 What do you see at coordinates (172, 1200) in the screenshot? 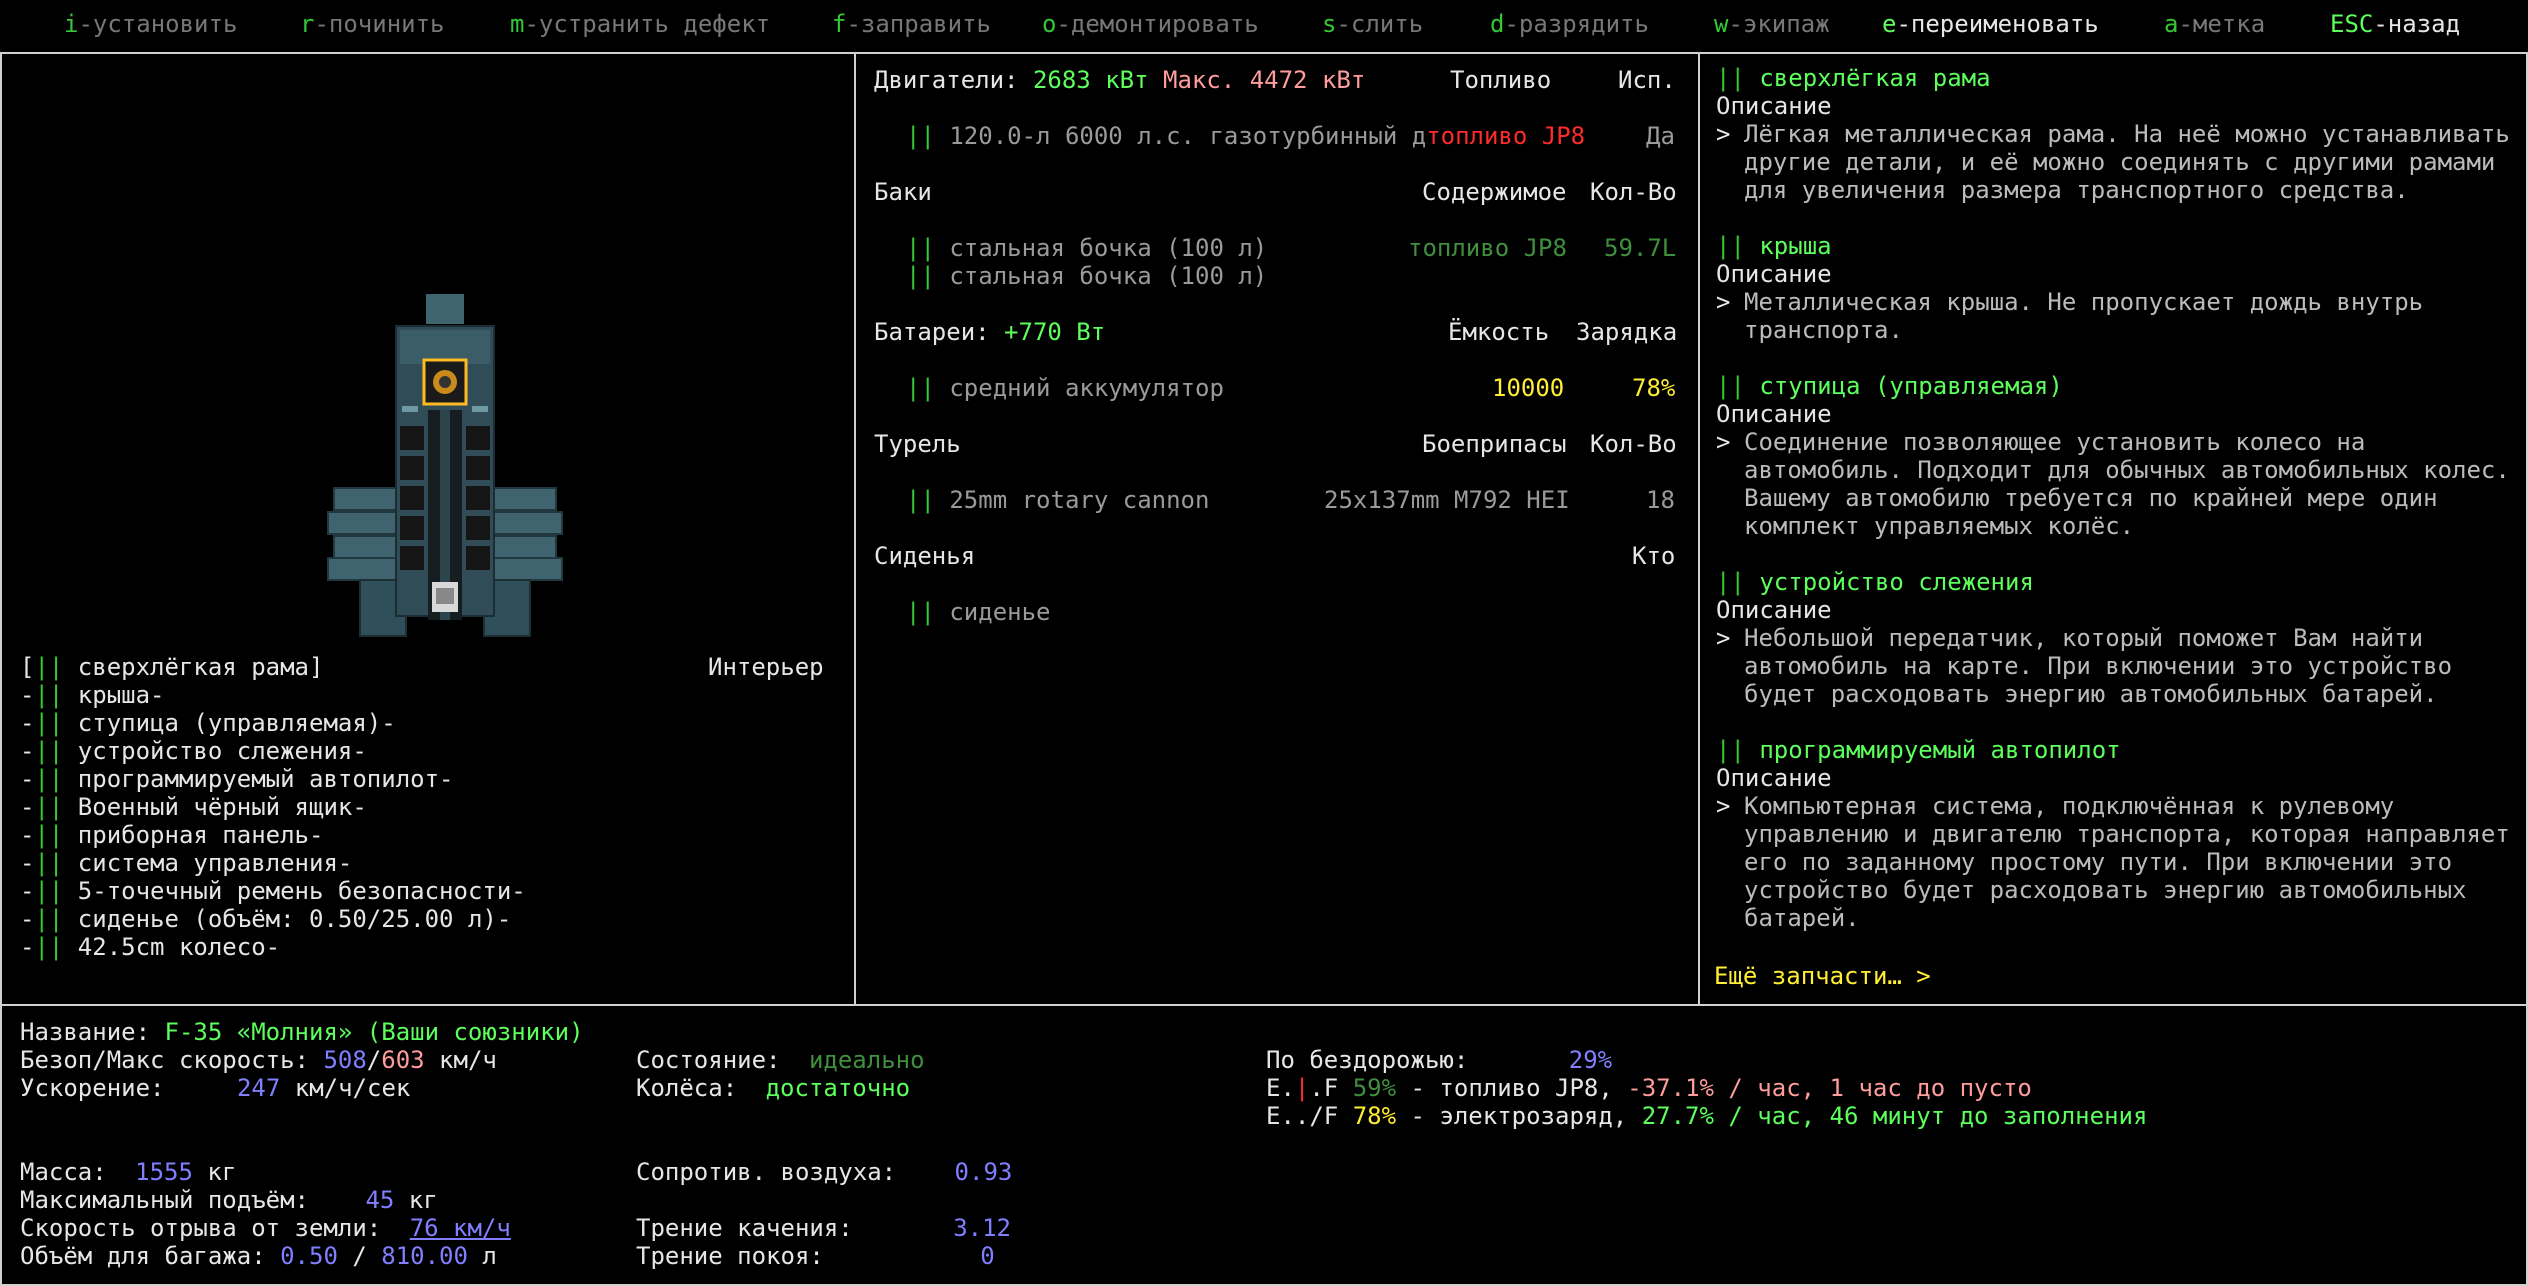
I see `lift-label: Максимальный подъём:` at bounding box center [172, 1200].